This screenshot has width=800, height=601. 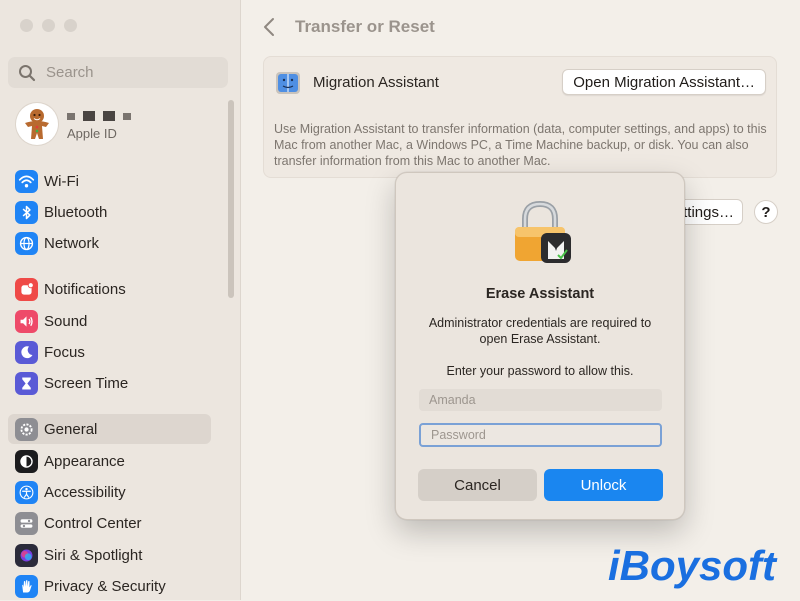 What do you see at coordinates (109, 429) in the screenshot?
I see `sidebar-item-general: General` at bounding box center [109, 429].